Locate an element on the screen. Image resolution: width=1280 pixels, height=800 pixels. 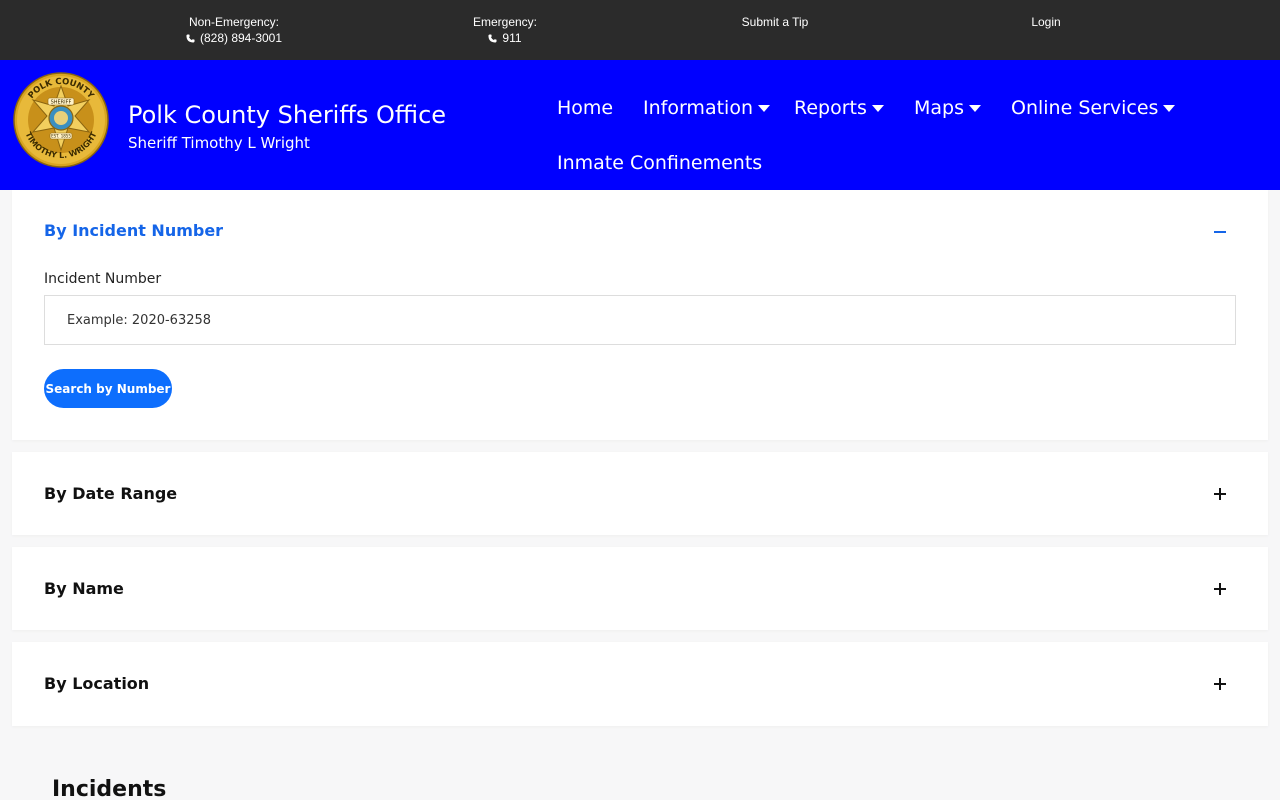
search-by-number-button: Search by Number is located at coordinates (108, 388).